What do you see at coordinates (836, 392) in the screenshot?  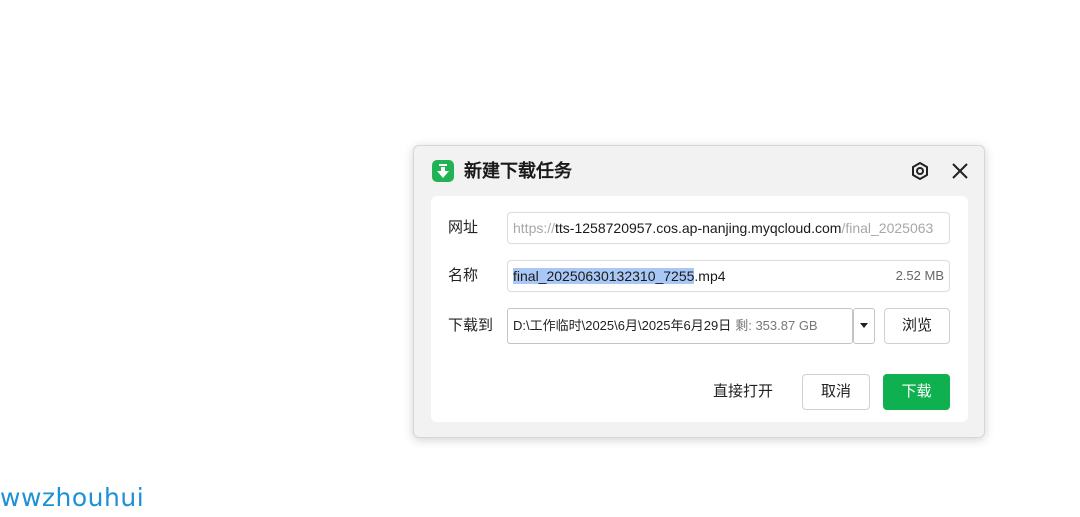 I see `cancel-button: 取消` at bounding box center [836, 392].